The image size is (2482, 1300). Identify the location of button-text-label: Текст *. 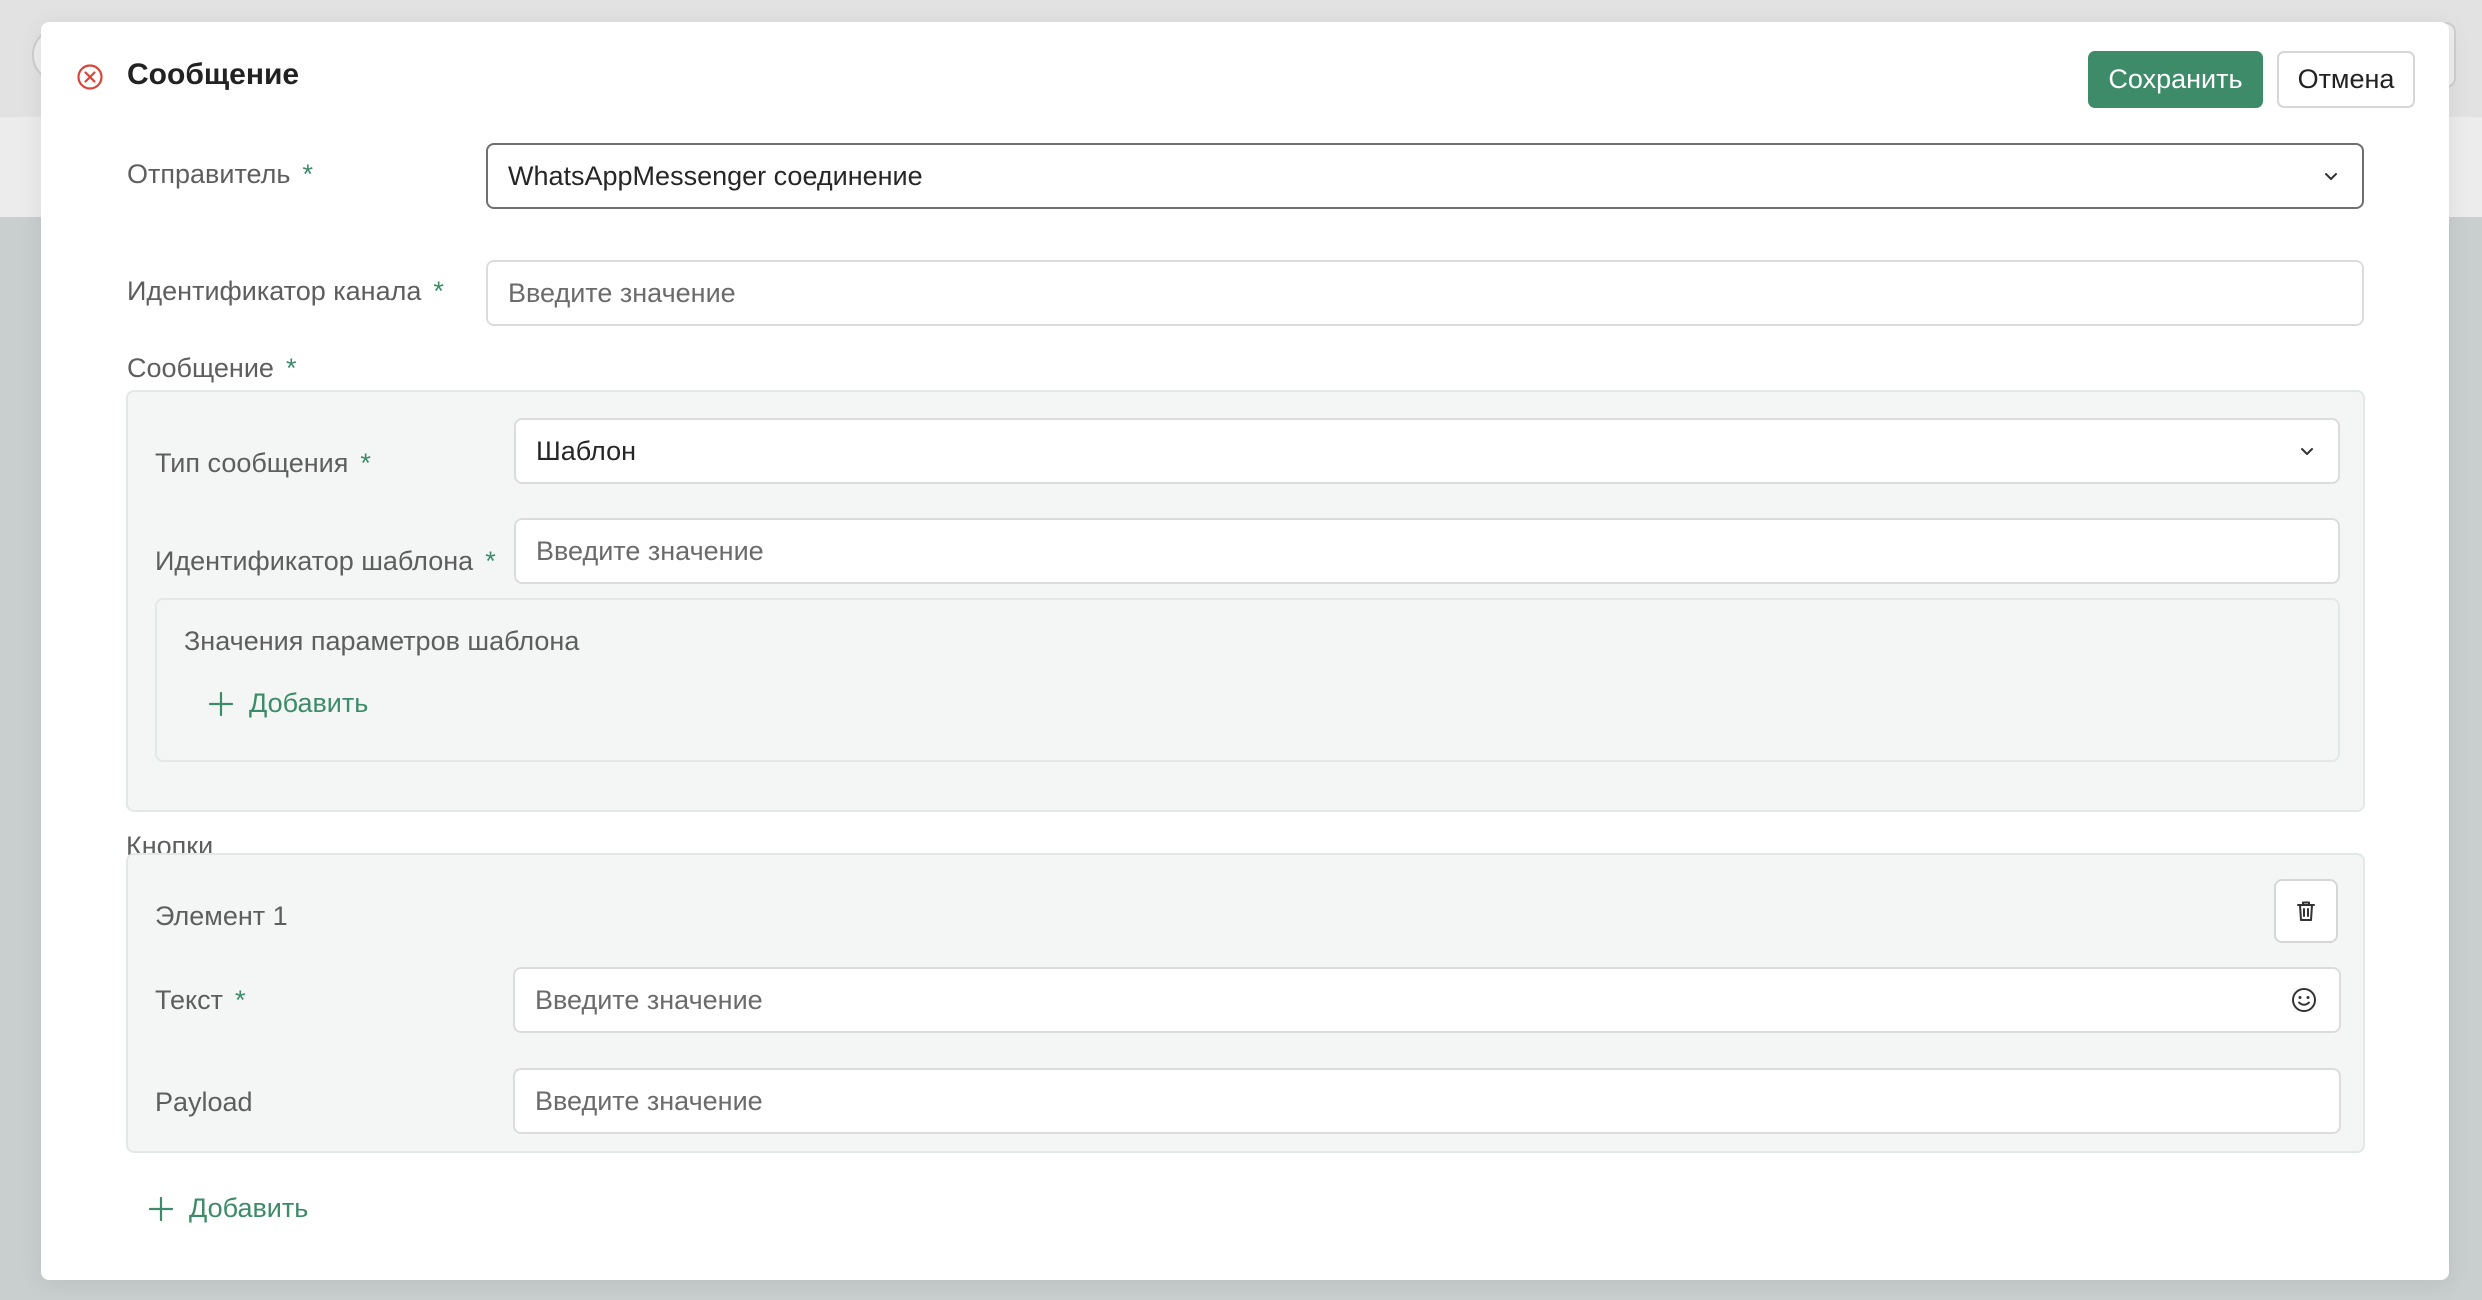
(200, 1000).